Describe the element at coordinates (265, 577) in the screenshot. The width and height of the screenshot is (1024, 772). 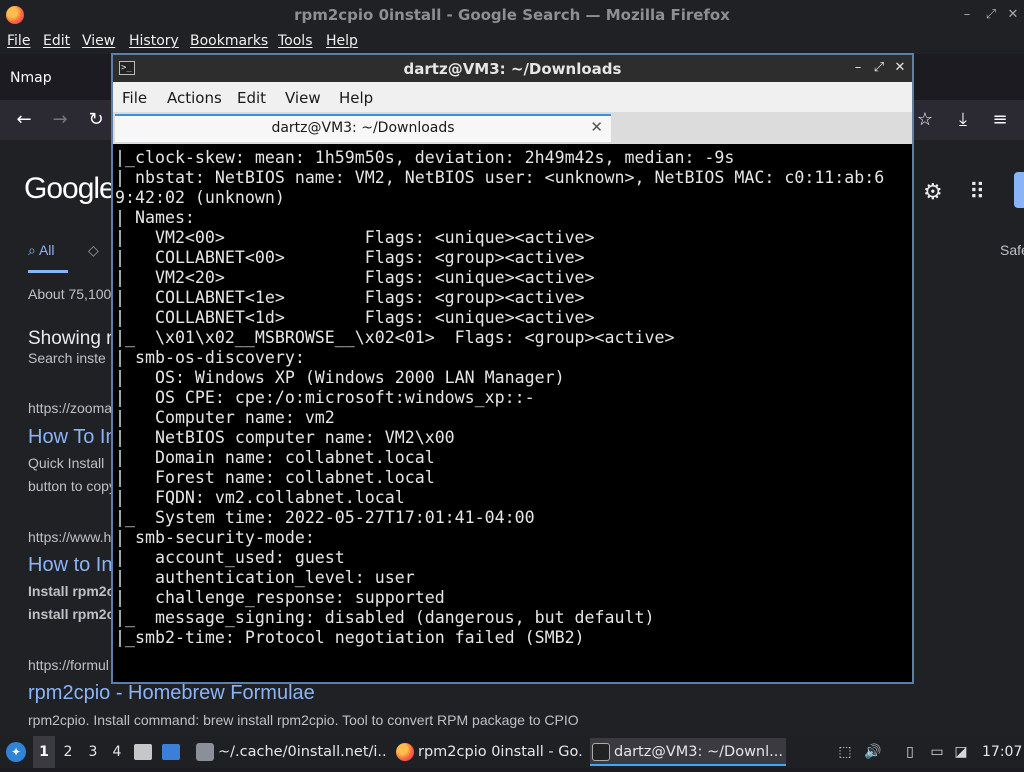
I see `terminal-line: | authentication_level: user` at that location.